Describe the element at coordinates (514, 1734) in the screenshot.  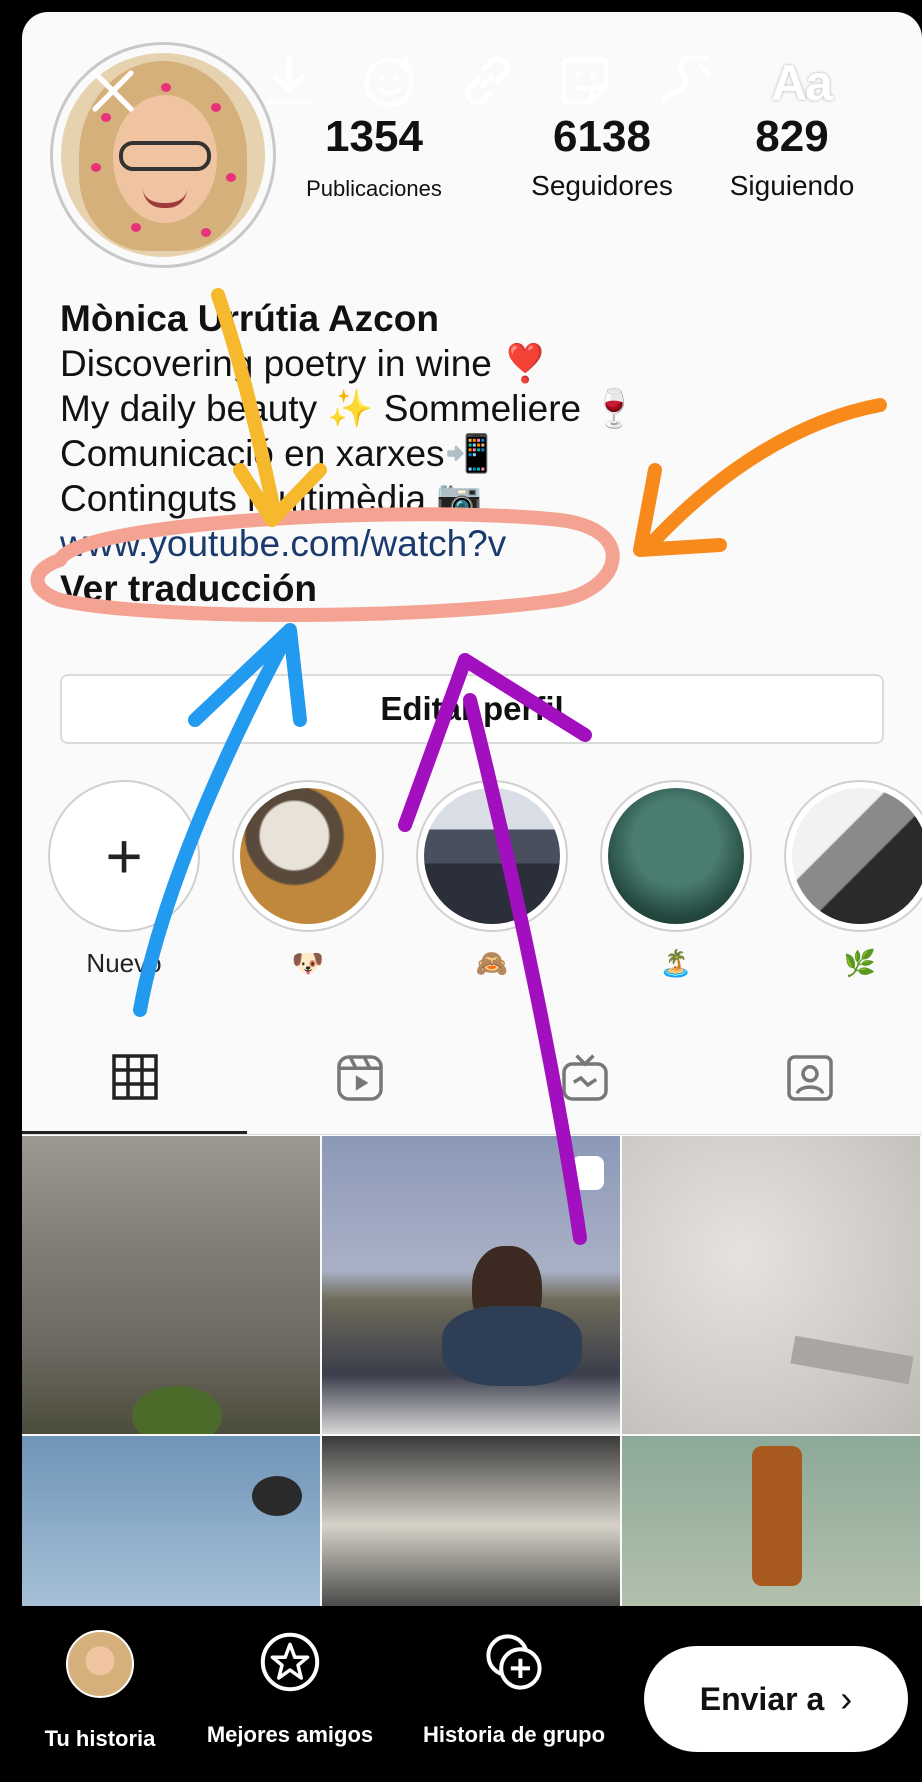
I see `group-story-label: Historia de grupo` at that location.